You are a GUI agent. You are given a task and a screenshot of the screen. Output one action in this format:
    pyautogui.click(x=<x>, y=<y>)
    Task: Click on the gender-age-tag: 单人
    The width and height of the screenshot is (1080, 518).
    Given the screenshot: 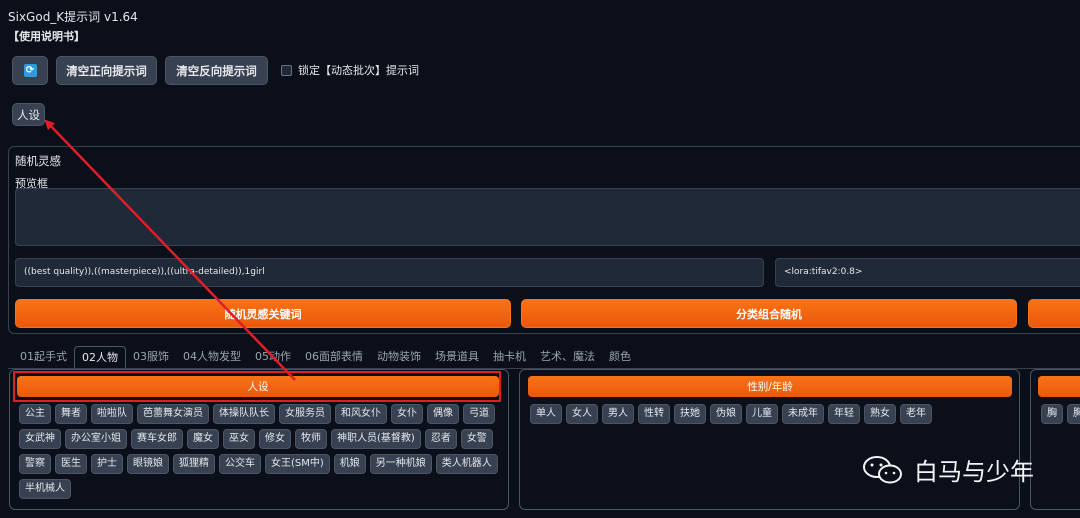 What is the action you would take?
    pyautogui.click(x=546, y=414)
    